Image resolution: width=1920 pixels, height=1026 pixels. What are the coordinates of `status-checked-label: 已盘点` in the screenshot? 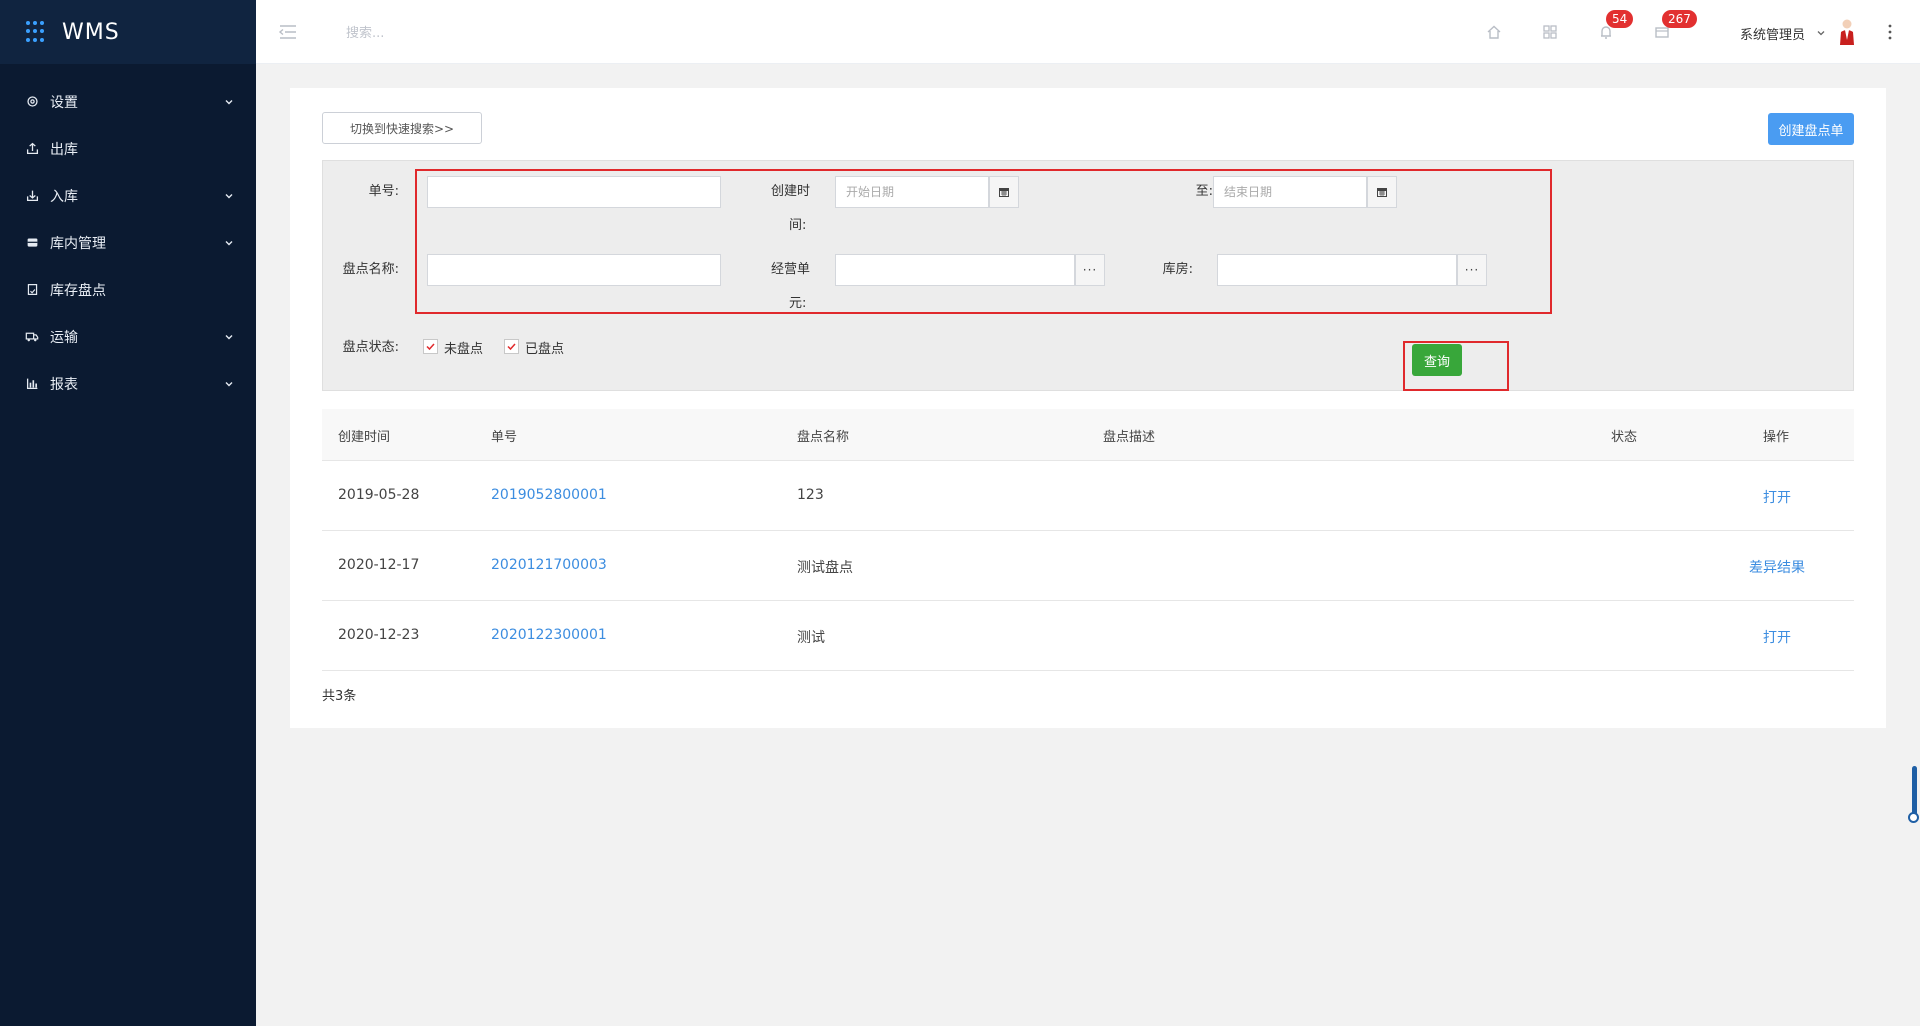 It's located at (545, 349).